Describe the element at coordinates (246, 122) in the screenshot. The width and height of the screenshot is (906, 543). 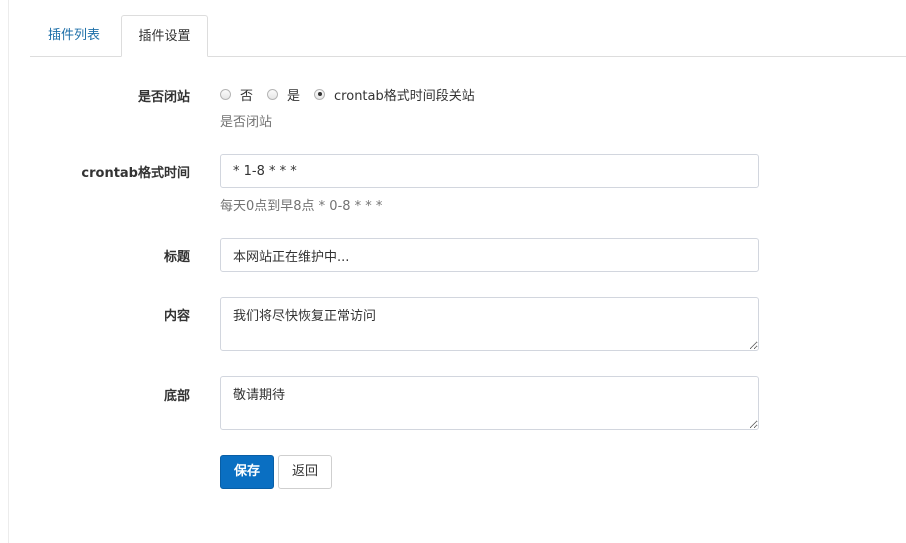
I see `close-site-help: 是否闭站` at that location.